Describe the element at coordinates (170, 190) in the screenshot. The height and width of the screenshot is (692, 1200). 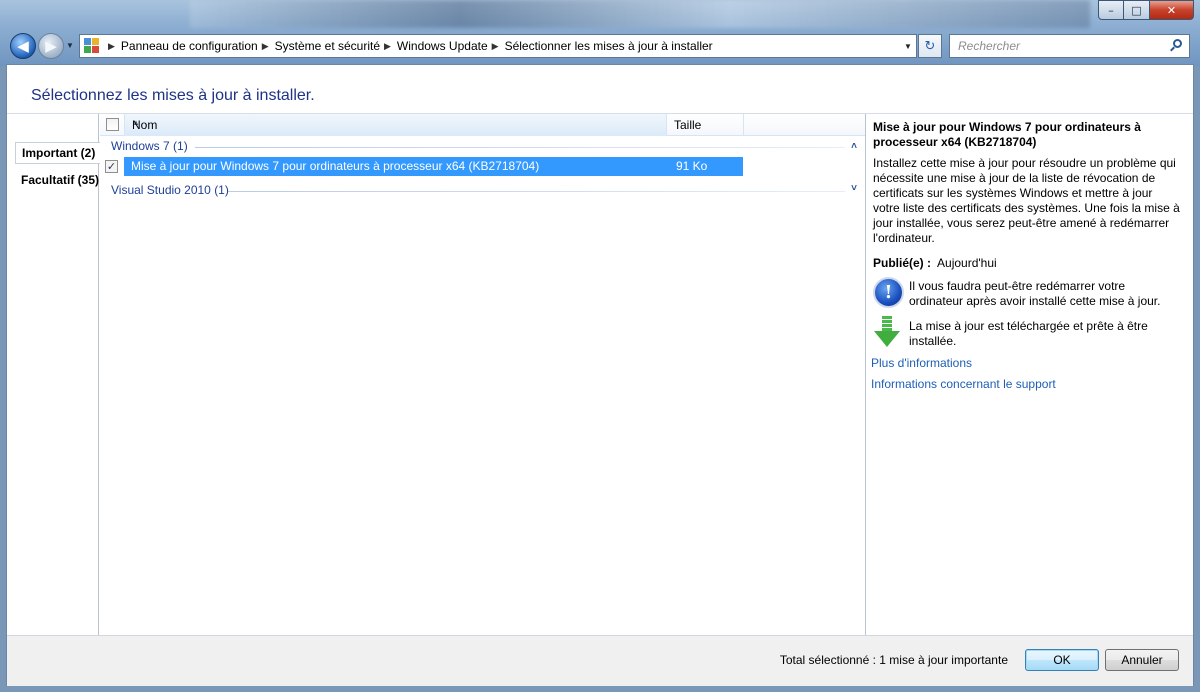
I see `group-header-visual-studio: Visual Studio 2010 (1)` at that location.